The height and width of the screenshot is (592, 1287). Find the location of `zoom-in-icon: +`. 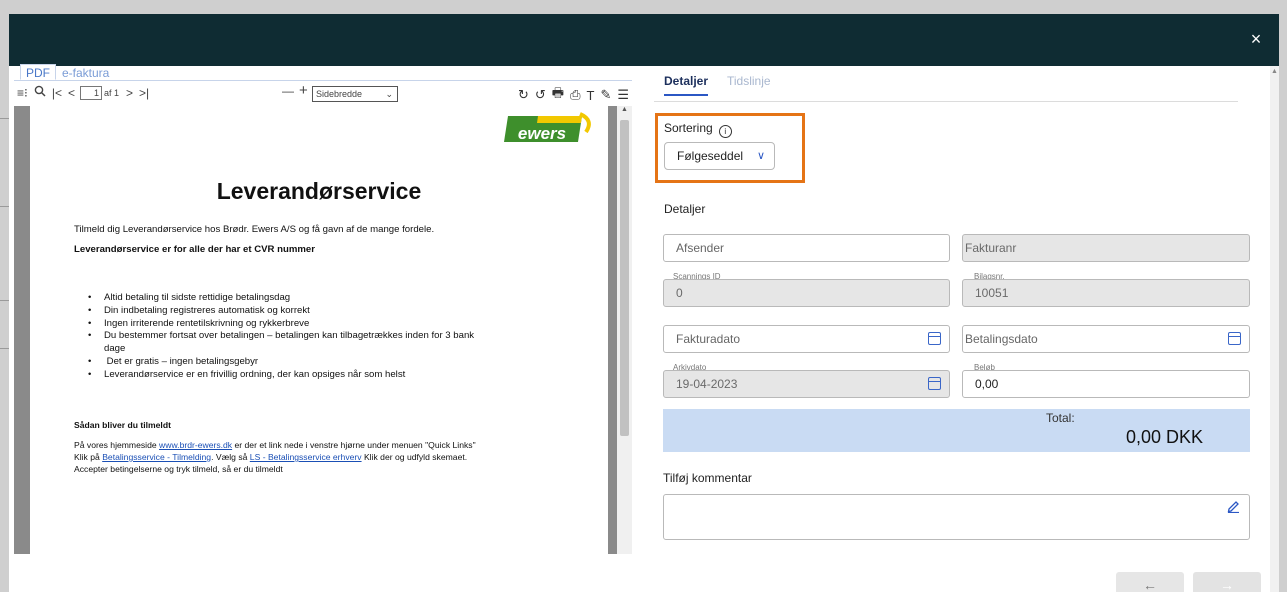

zoom-in-icon: + is located at coordinates (303, 90).